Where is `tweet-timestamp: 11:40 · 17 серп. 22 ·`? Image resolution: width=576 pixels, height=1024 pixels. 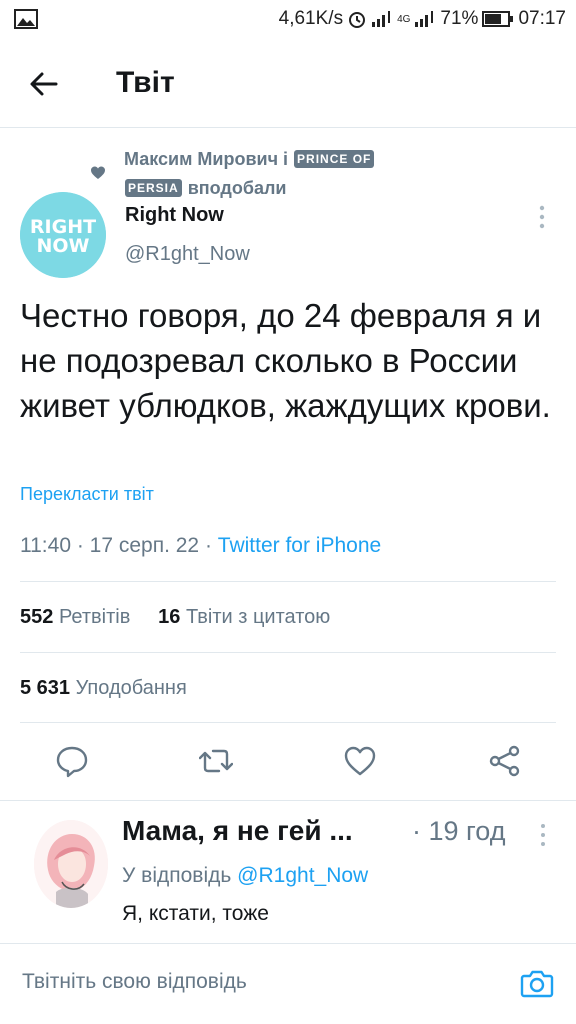 tweet-timestamp: 11:40 · 17 серп. 22 · is located at coordinates (119, 545).